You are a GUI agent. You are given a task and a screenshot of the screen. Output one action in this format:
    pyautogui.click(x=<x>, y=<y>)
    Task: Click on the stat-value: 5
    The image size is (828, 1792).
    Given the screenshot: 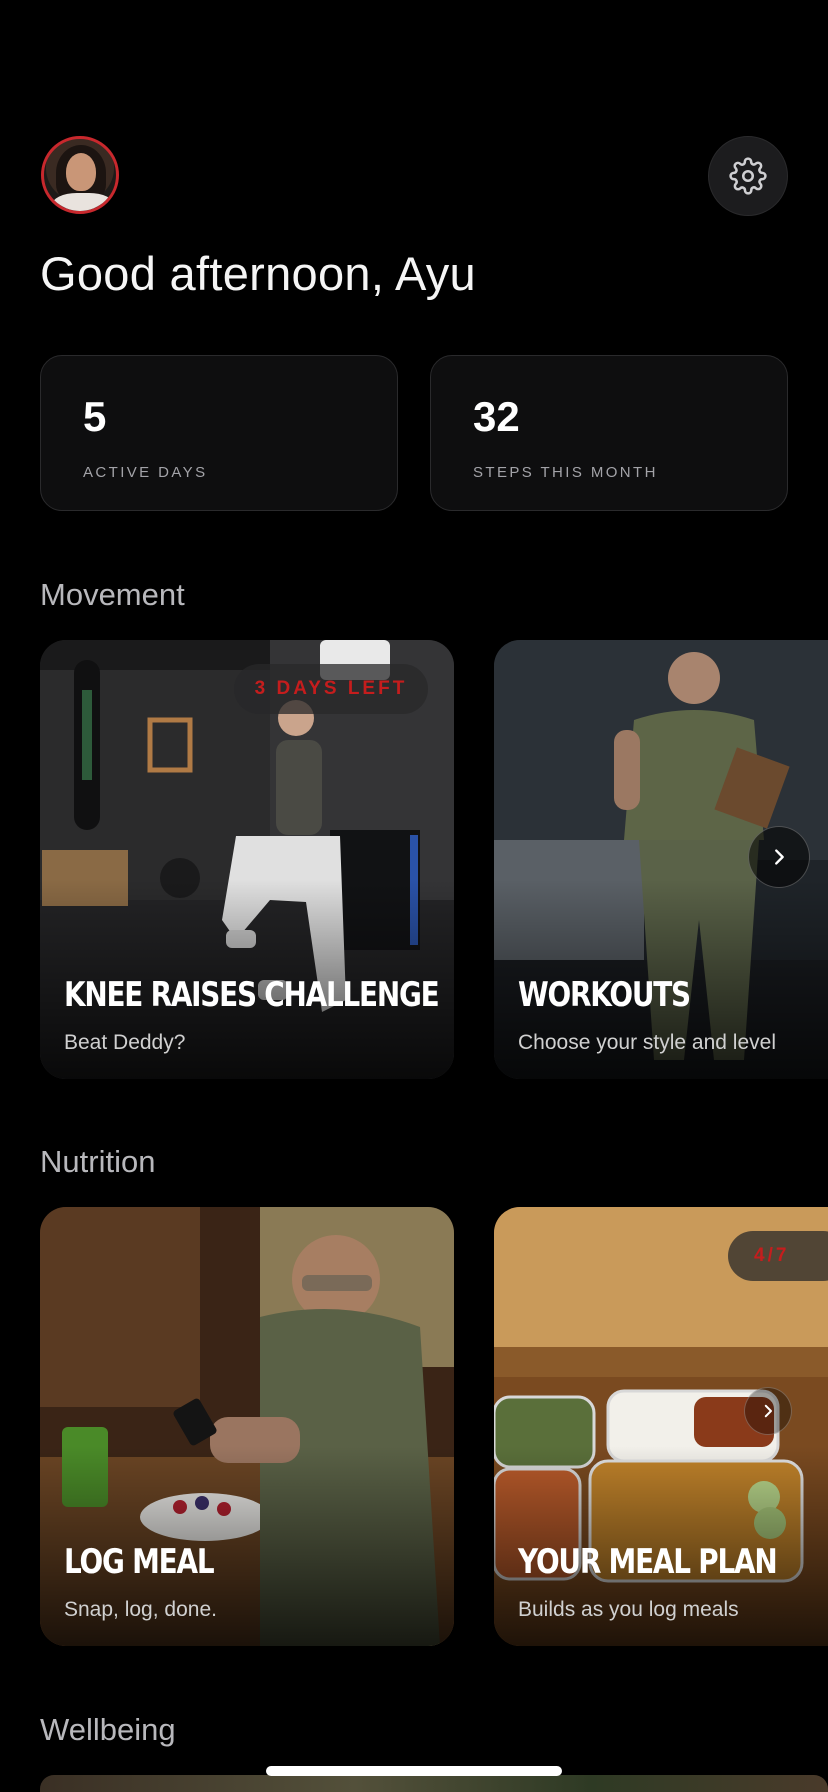 What is the action you would take?
    pyautogui.click(x=95, y=416)
    